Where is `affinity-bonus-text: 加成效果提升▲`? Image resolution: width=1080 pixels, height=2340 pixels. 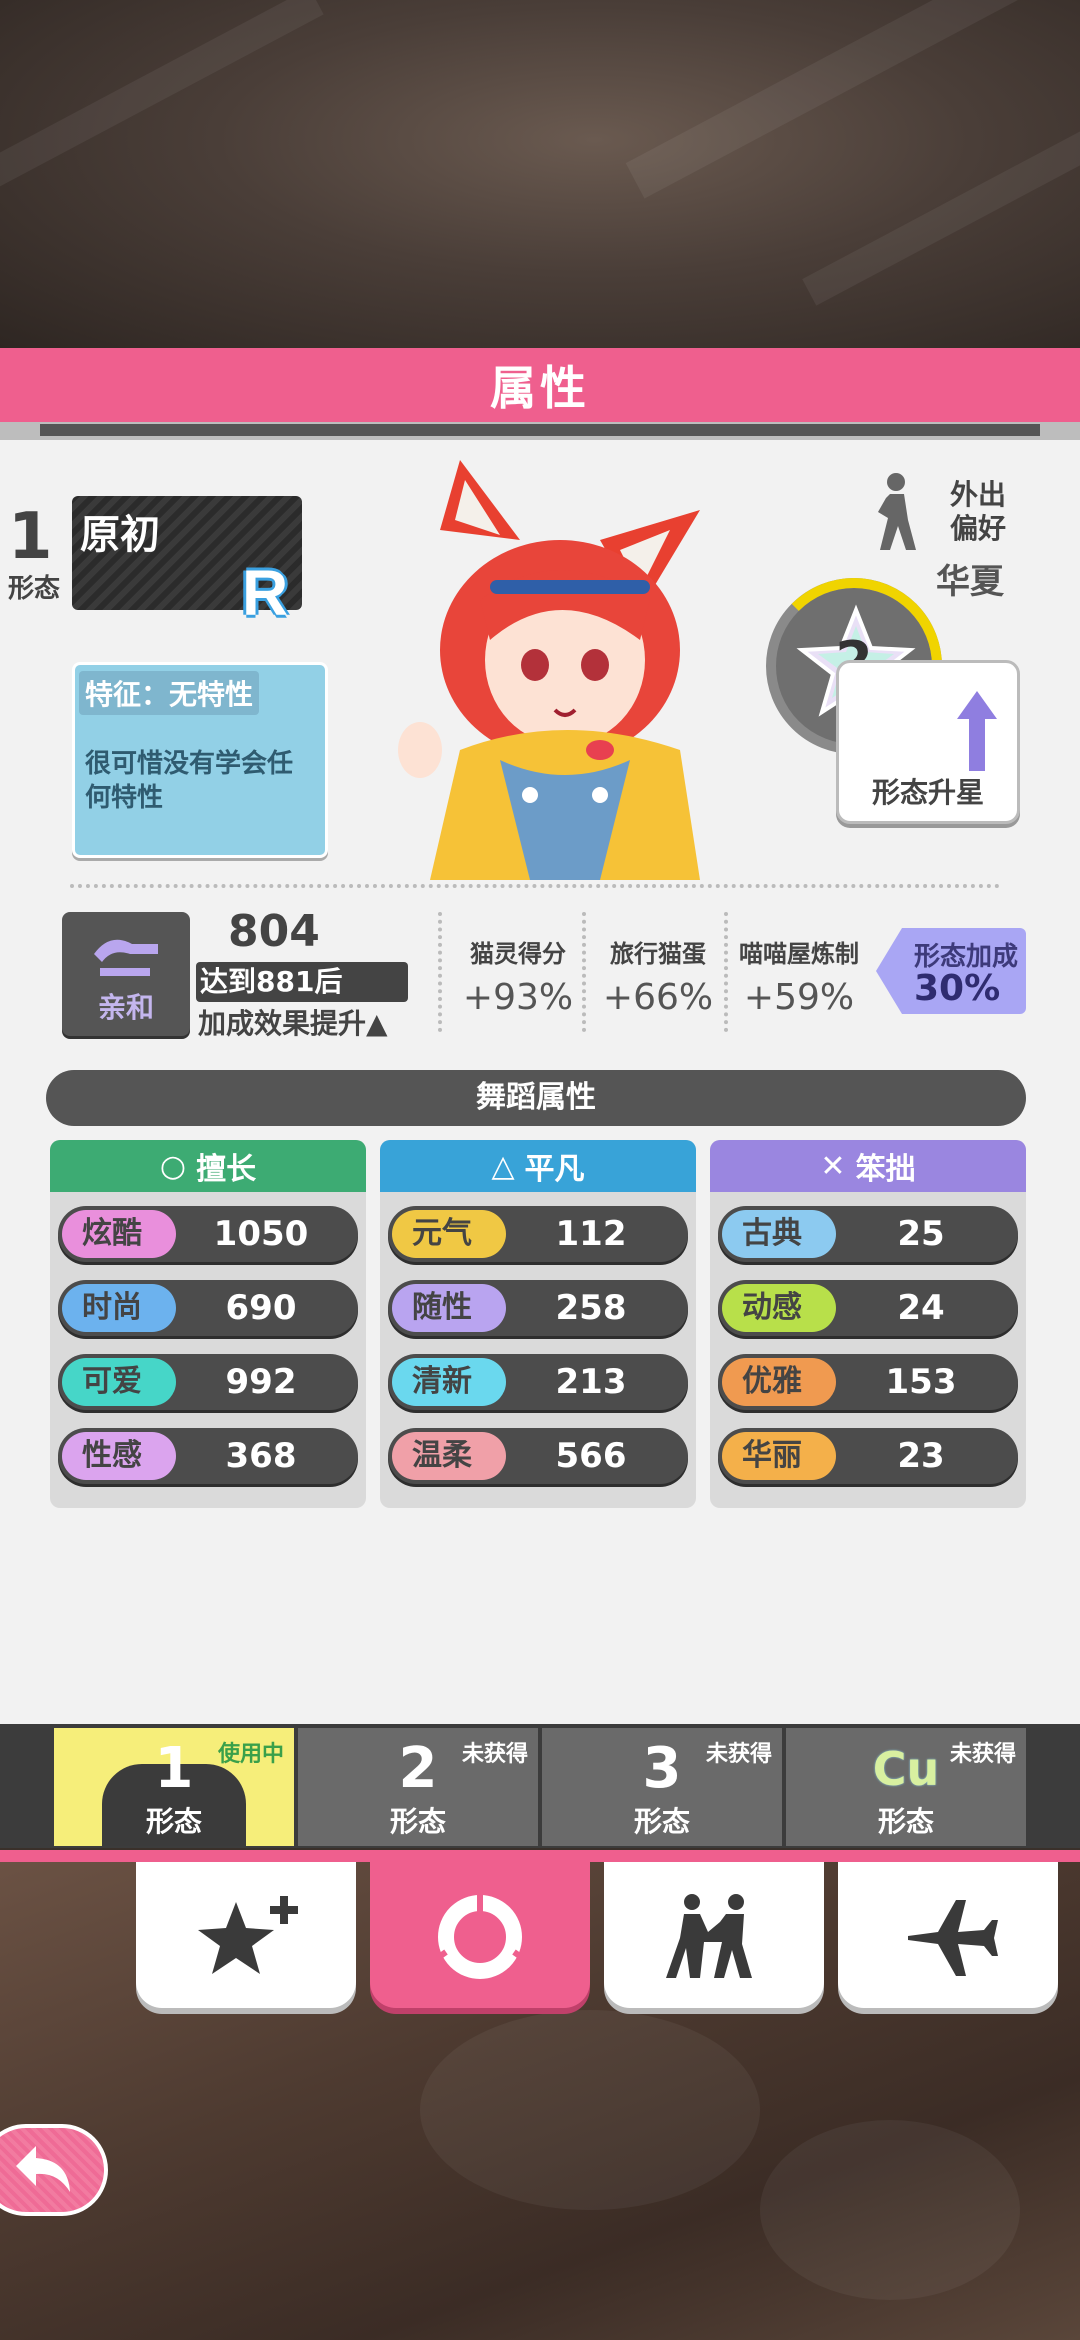
affinity-bonus-text: 加成效果提升▲ is located at coordinates (293, 1023).